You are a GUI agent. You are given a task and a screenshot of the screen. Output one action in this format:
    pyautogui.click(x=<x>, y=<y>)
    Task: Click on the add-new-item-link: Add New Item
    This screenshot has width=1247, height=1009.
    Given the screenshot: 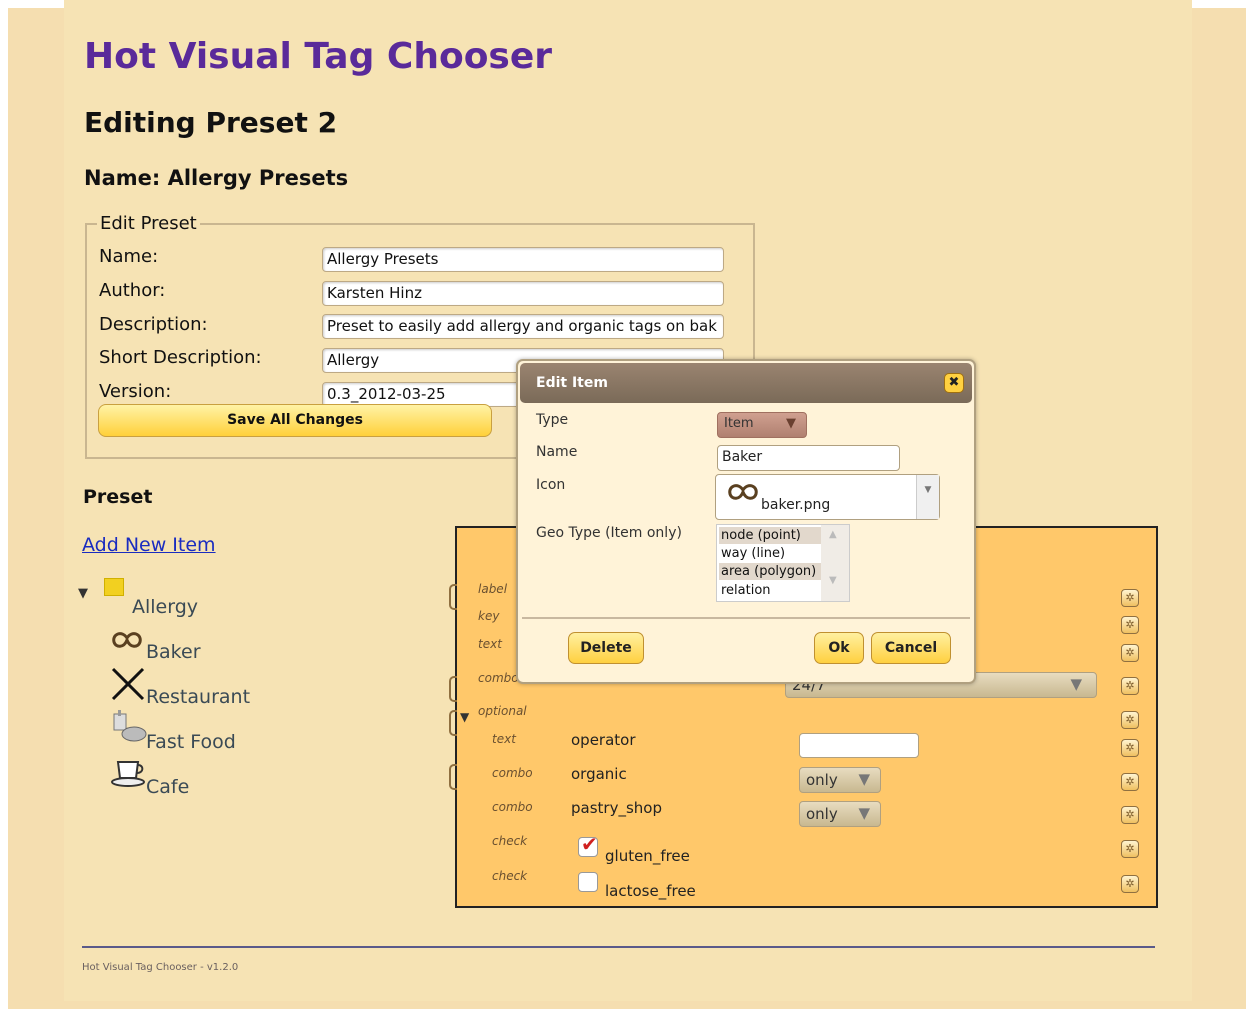 What is the action you would take?
    pyautogui.click(x=149, y=545)
    